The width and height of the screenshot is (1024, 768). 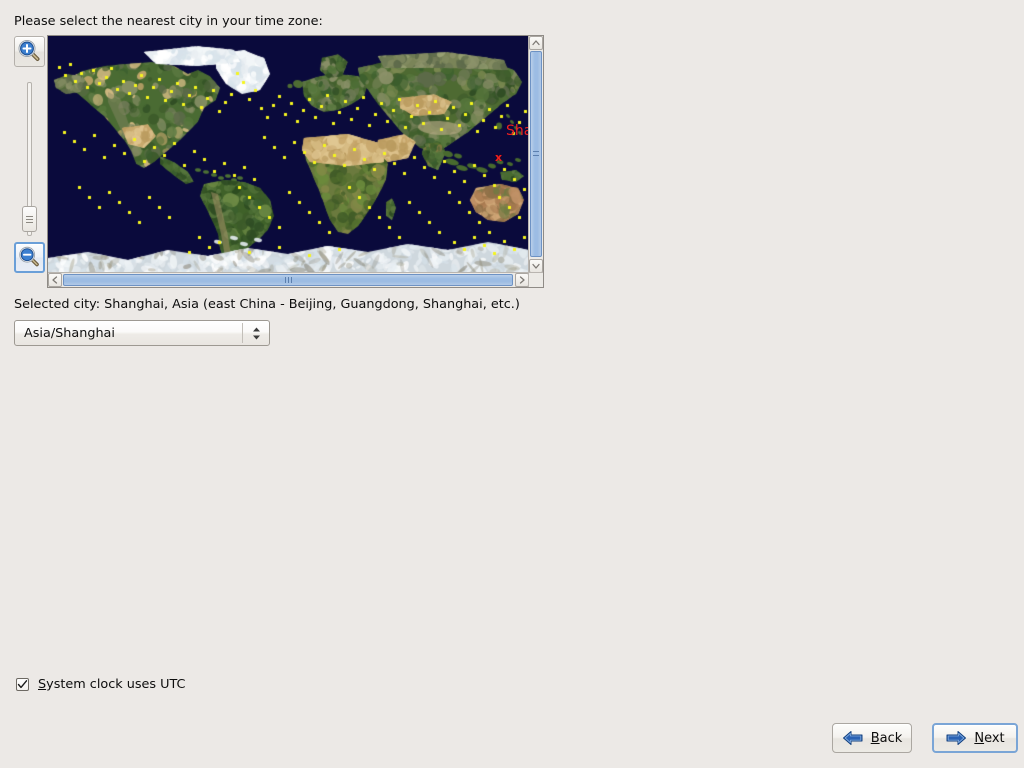 I want to click on next-label-mnemonic: N, so click(x=979, y=738).